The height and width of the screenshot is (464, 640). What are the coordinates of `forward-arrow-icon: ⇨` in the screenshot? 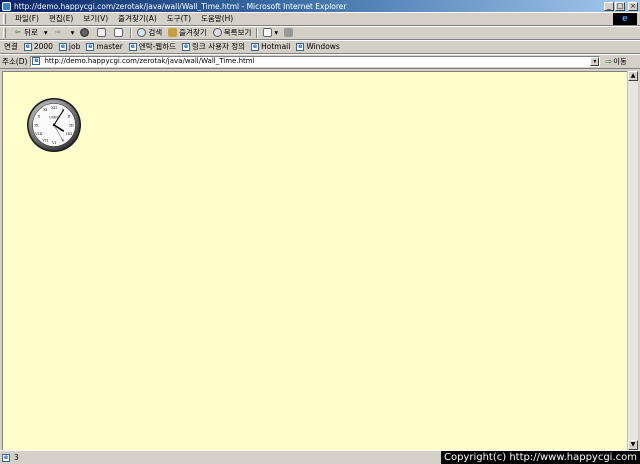 It's located at (58, 32).